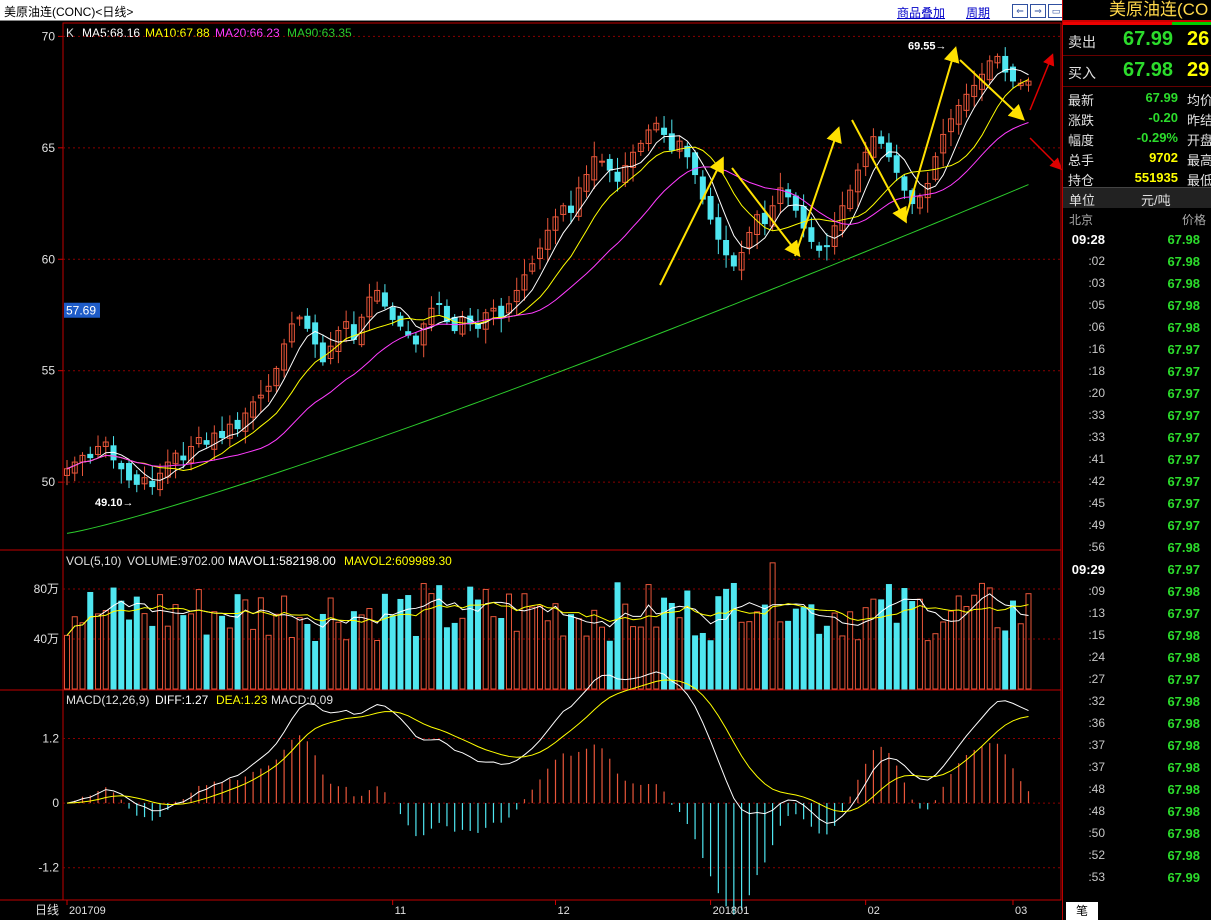 Image resolution: width=1211 pixels, height=920 pixels. Describe the element at coordinates (242, 700) in the screenshot. I see `dea-legend: DEA:1.23` at that location.